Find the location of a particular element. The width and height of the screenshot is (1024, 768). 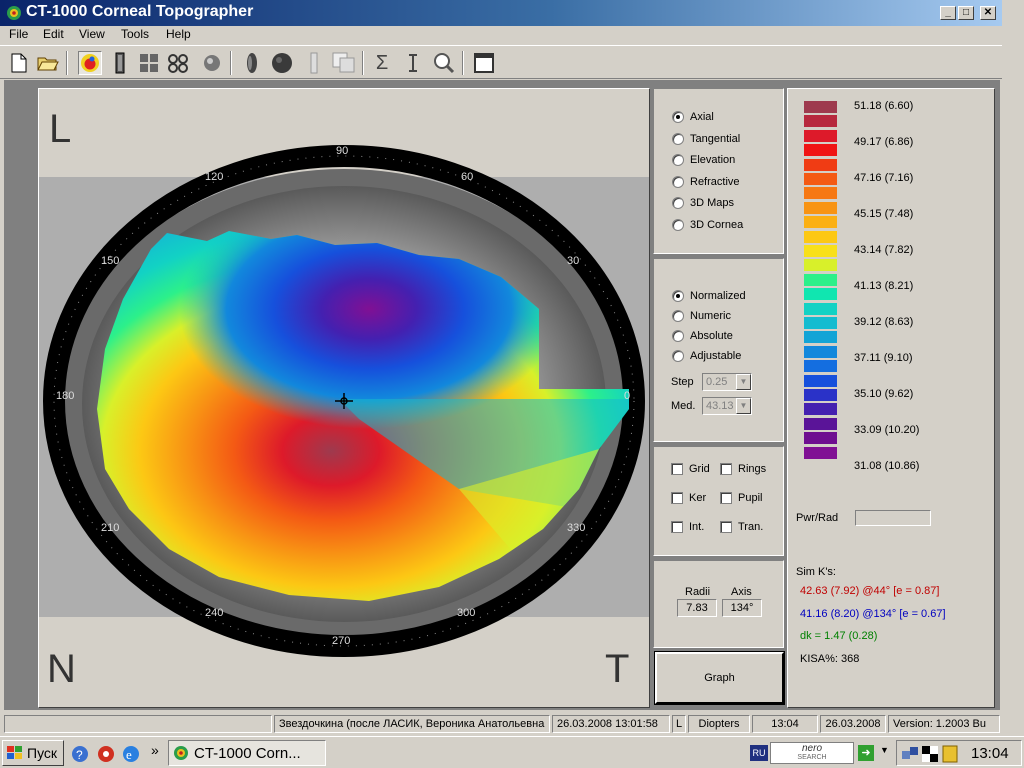

radio-axial: Axial is located at coordinates (693, 117).